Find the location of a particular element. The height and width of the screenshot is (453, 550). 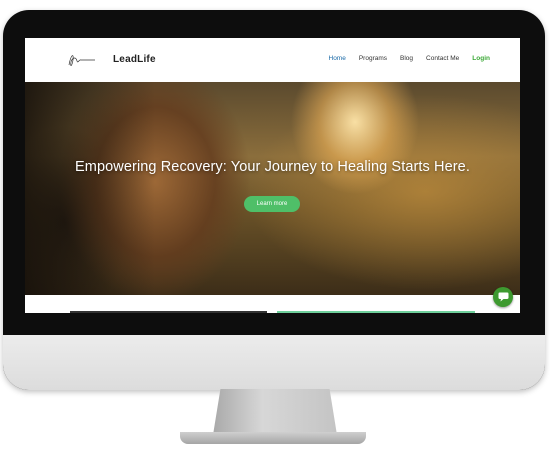

hero-shadow is located at coordinates (90, 188).